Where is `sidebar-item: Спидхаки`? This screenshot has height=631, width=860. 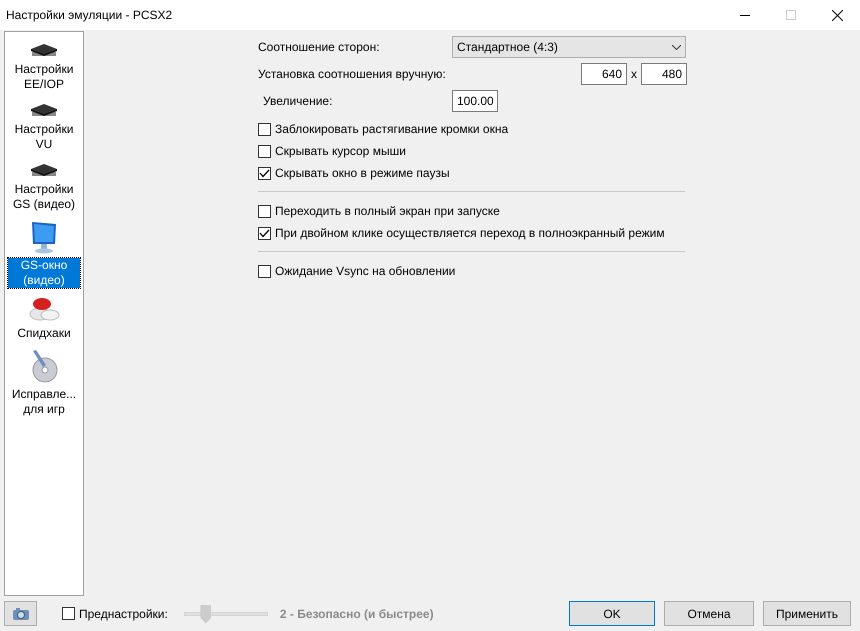
sidebar-item: Спидхаки is located at coordinates (44, 333).